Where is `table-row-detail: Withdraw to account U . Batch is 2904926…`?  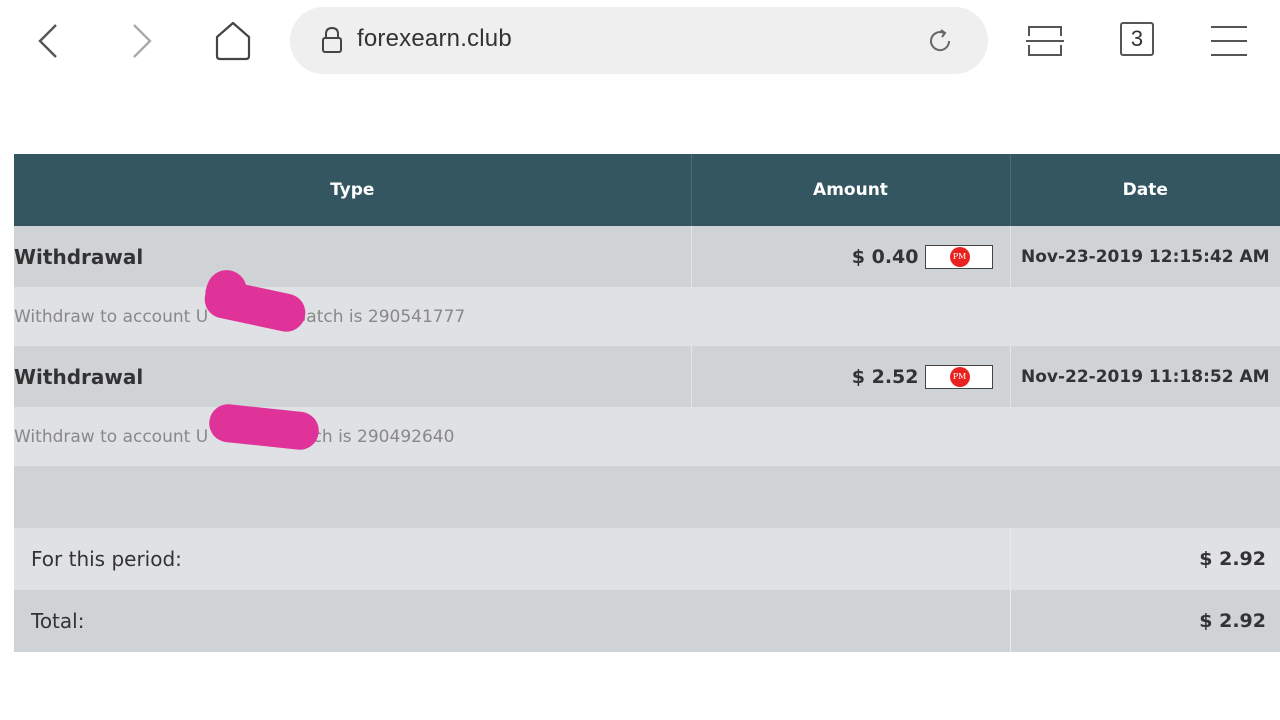 table-row-detail: Withdraw to account U . Batch is 2904926… is located at coordinates (647, 436).